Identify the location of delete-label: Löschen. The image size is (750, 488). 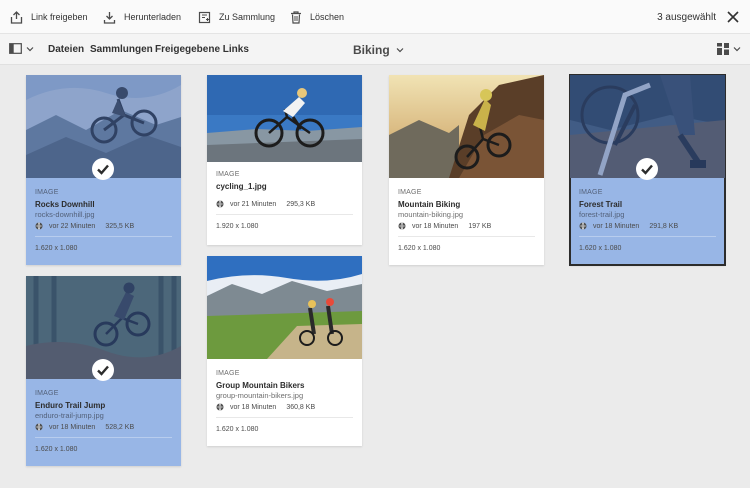
(327, 17).